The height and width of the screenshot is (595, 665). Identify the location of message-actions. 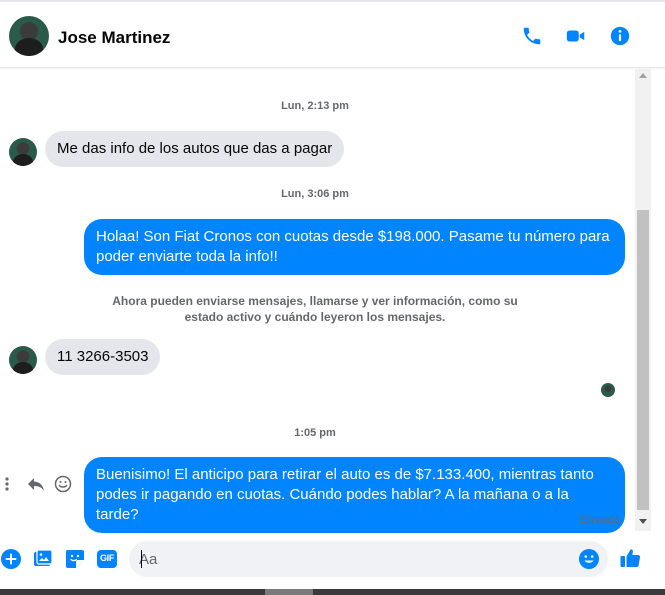
(37, 484).